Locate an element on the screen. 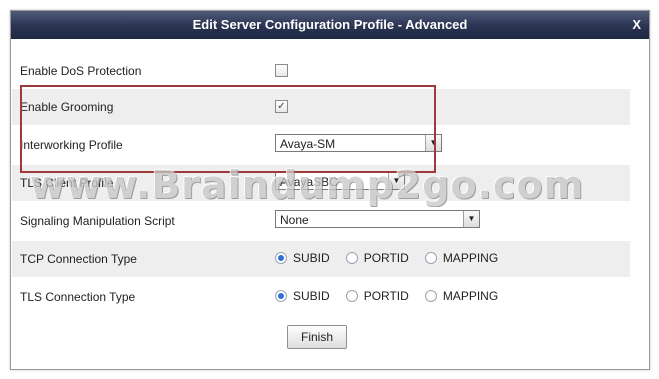  tcp-radio-mapping: MAPPING is located at coordinates (461, 258).